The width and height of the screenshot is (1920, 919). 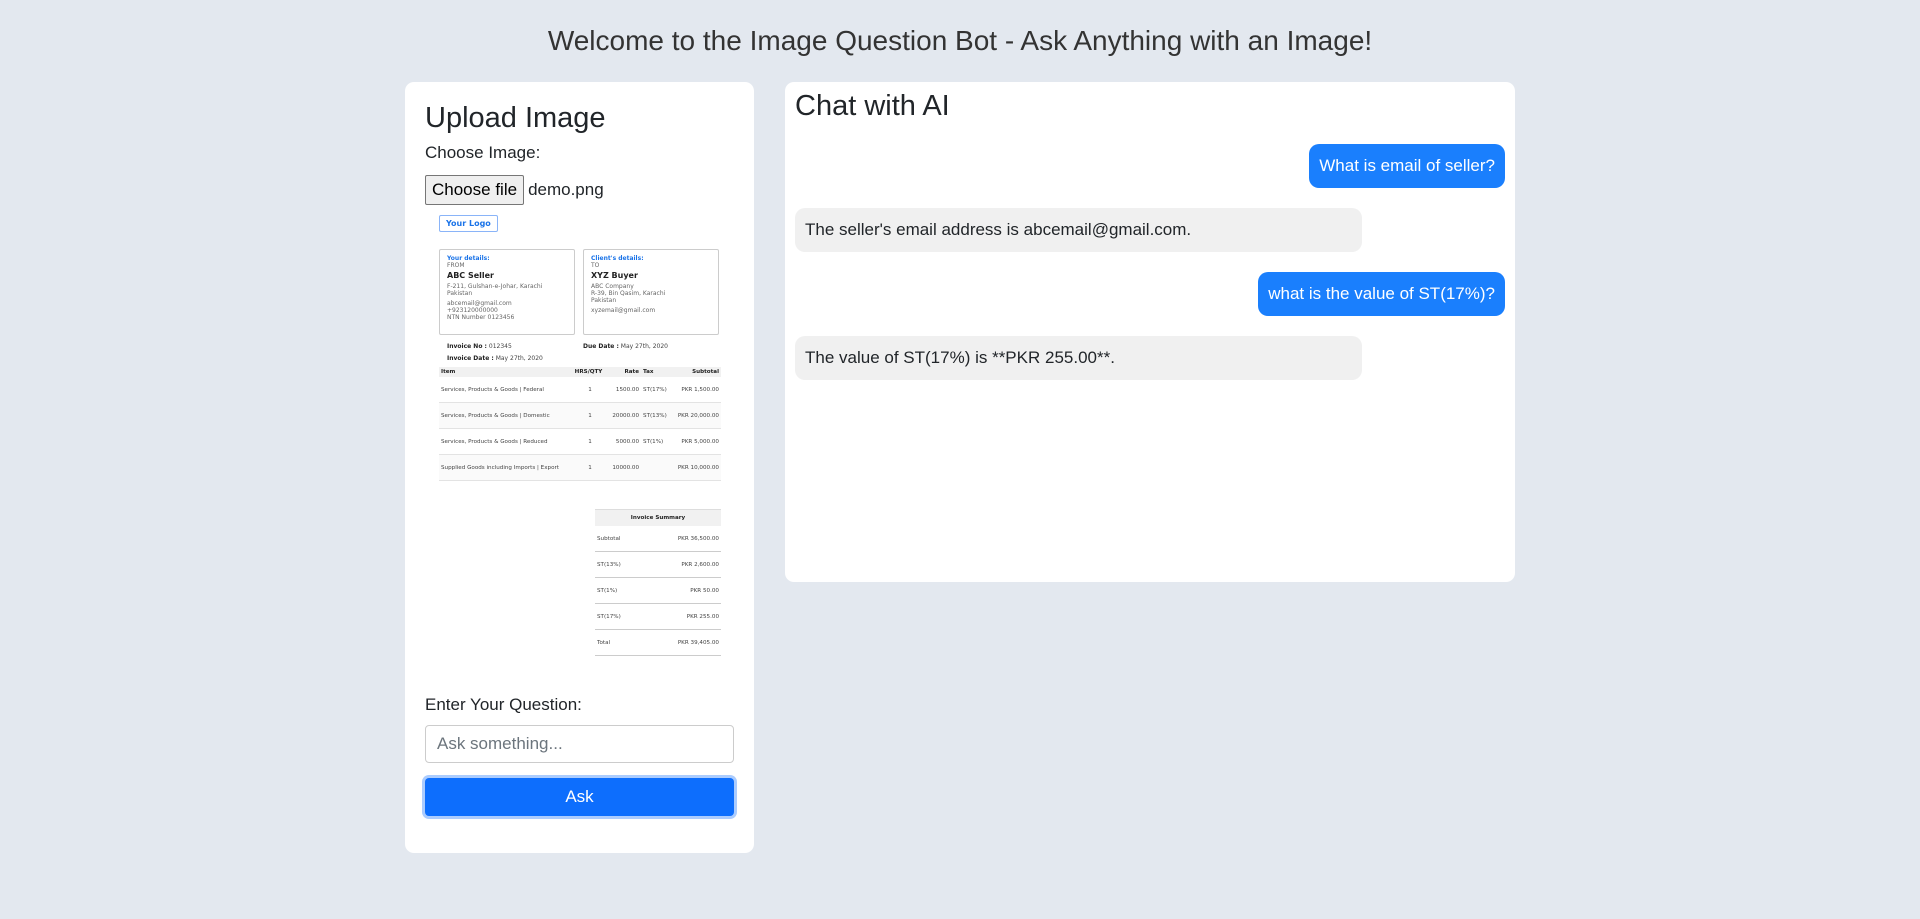 What do you see at coordinates (872, 106) in the screenshot?
I see `chat-title: Chat with AI` at bounding box center [872, 106].